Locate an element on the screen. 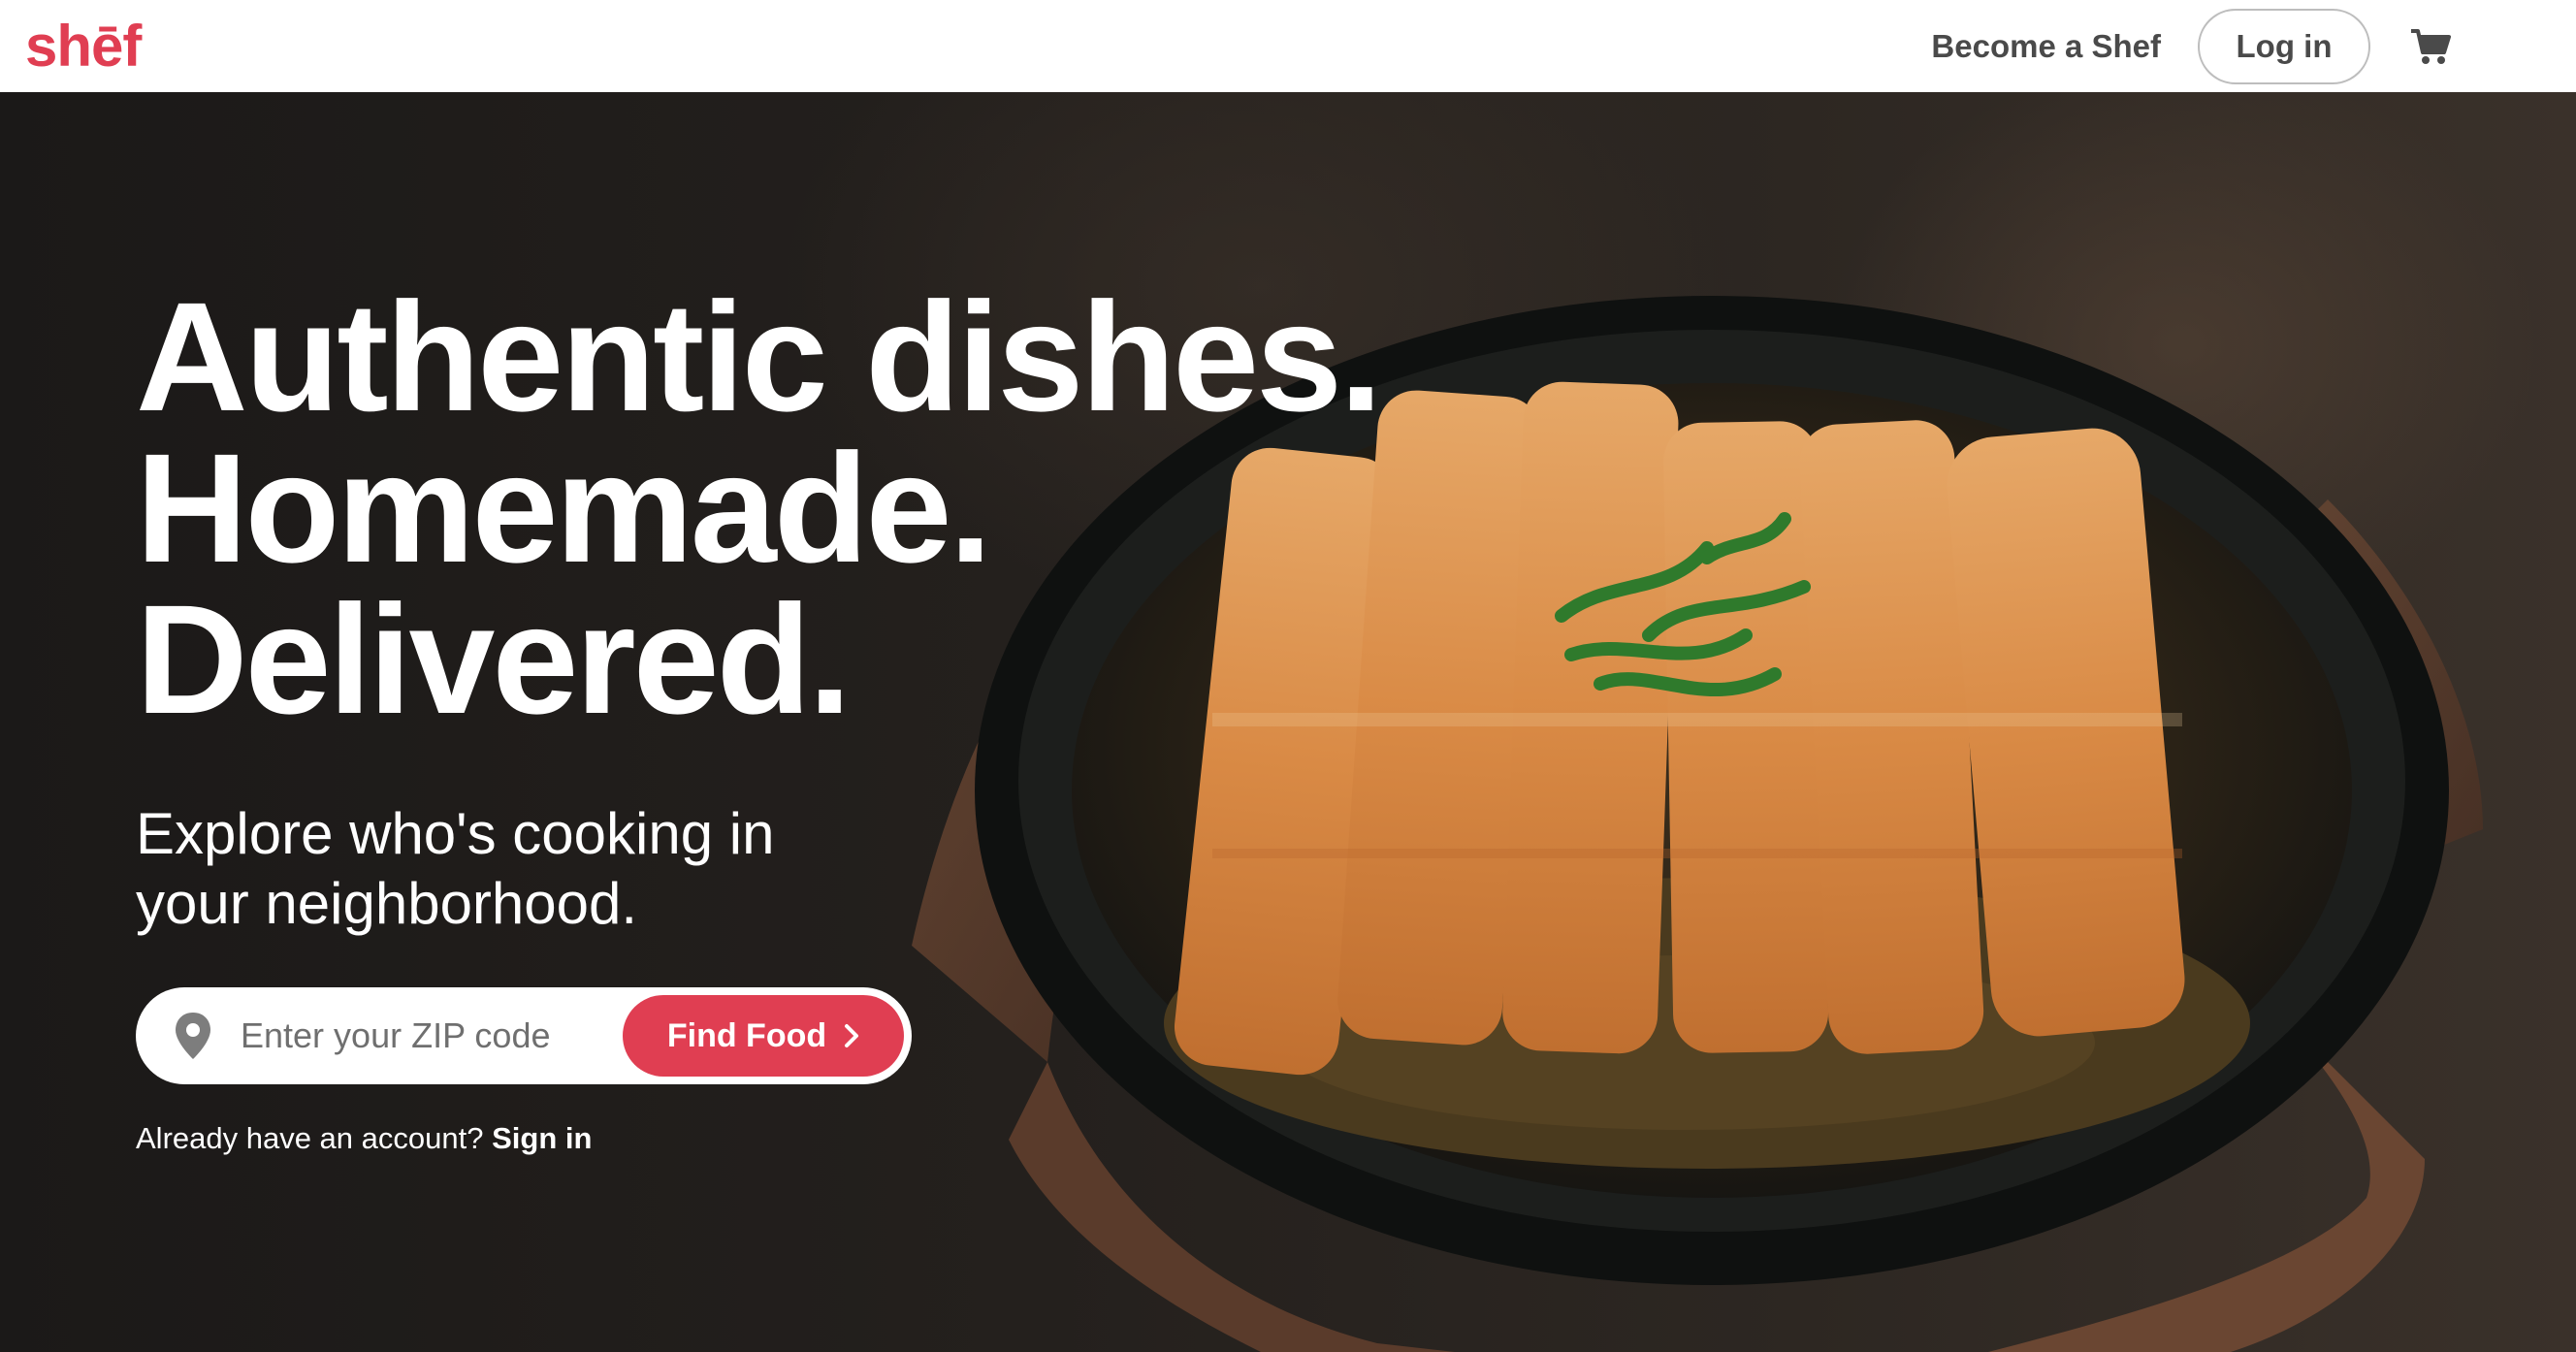 The height and width of the screenshot is (1352, 2576). headline-line-2: Homemade. is located at coordinates (564, 508).